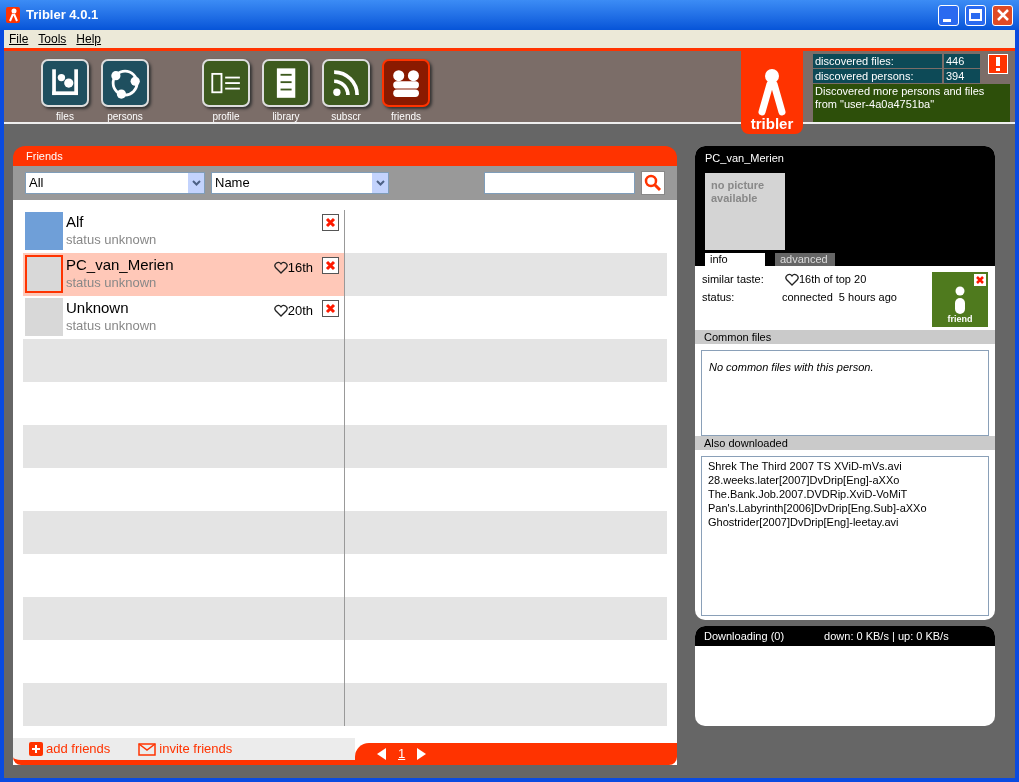  Describe the element at coordinates (184, 317) in the screenshot. I see `friend-row: Unknown status unknown 20th` at that location.